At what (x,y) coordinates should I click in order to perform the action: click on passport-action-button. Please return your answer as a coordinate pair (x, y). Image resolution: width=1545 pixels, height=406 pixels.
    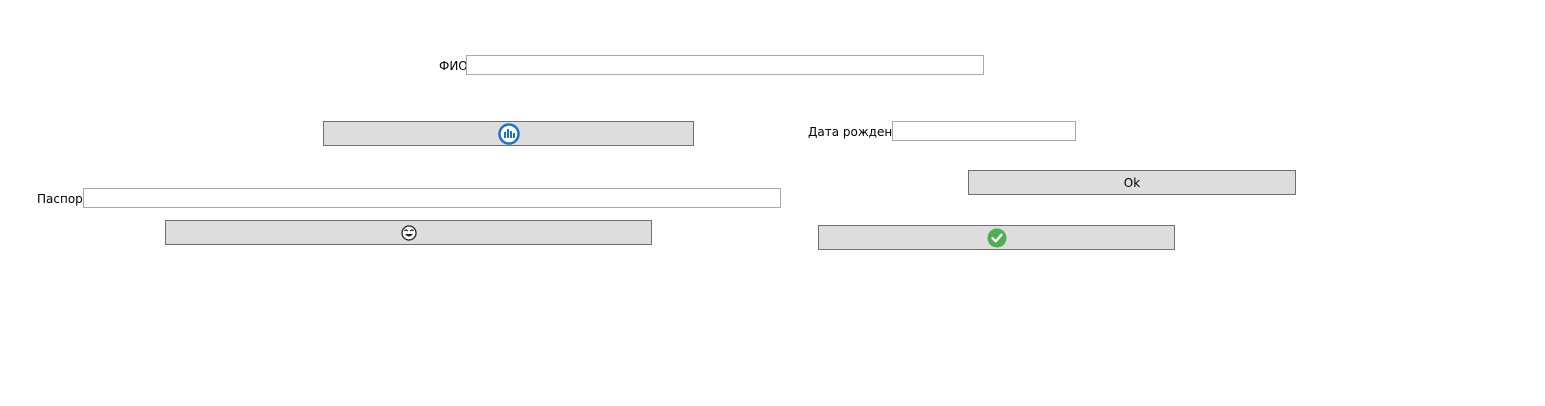
    Looking at the image, I should click on (408, 232).